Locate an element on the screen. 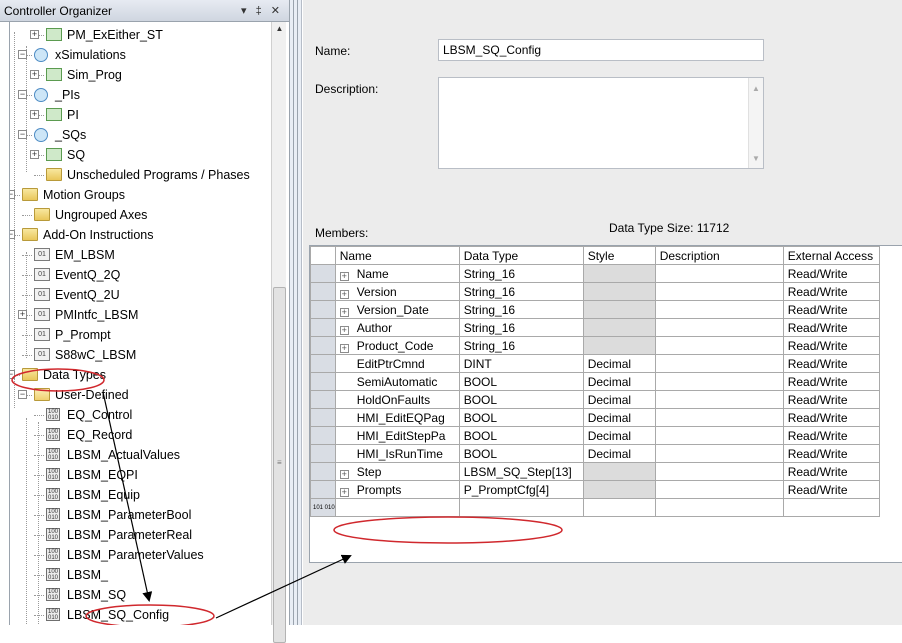 The image size is (902, 643). tree-item-eventq-2q: 01 EventQ_2Q is located at coordinates (140, 275).